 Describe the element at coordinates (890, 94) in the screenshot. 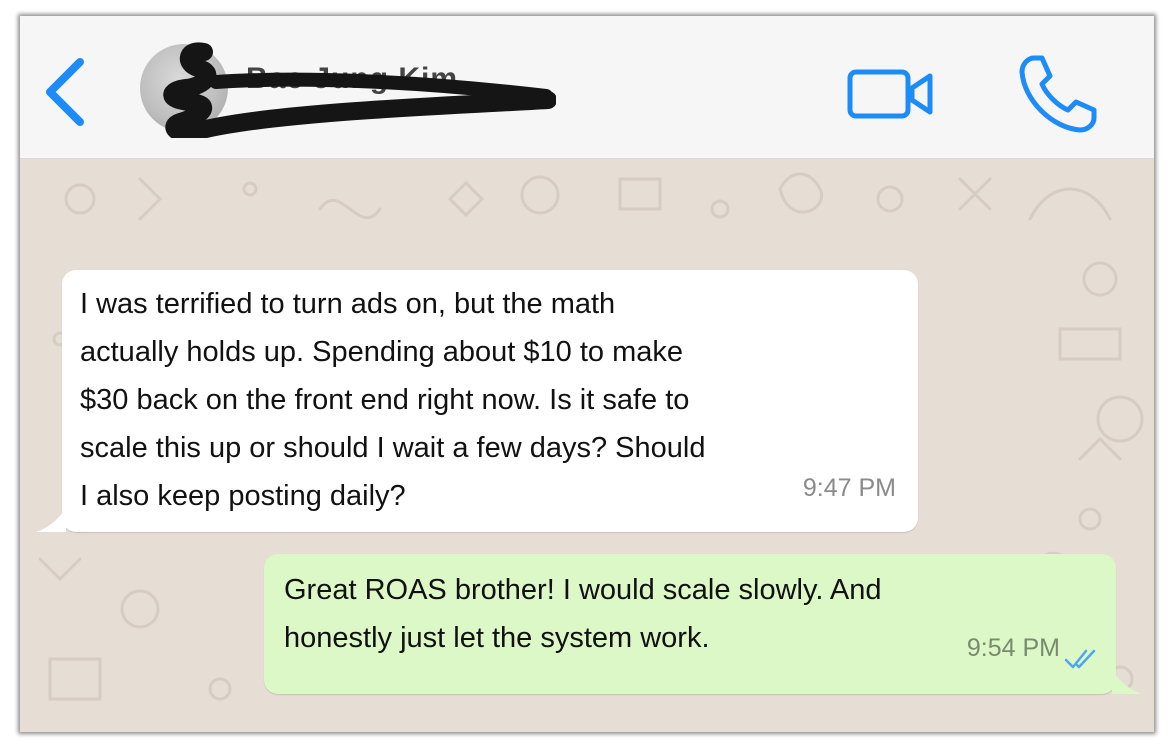

I see `video-camera-icon` at that location.